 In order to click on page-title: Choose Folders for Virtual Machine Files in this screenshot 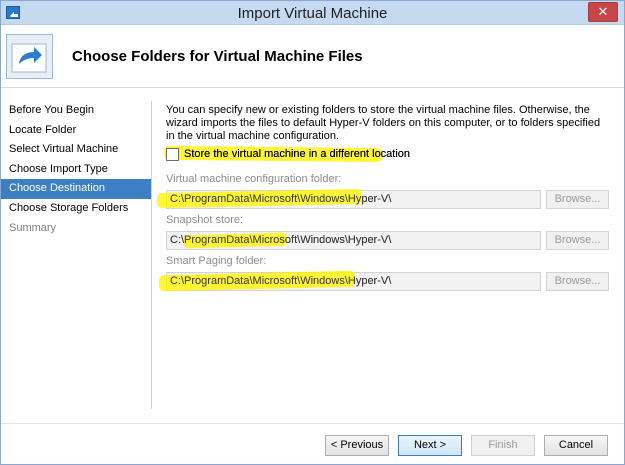, I will do `click(217, 56)`.